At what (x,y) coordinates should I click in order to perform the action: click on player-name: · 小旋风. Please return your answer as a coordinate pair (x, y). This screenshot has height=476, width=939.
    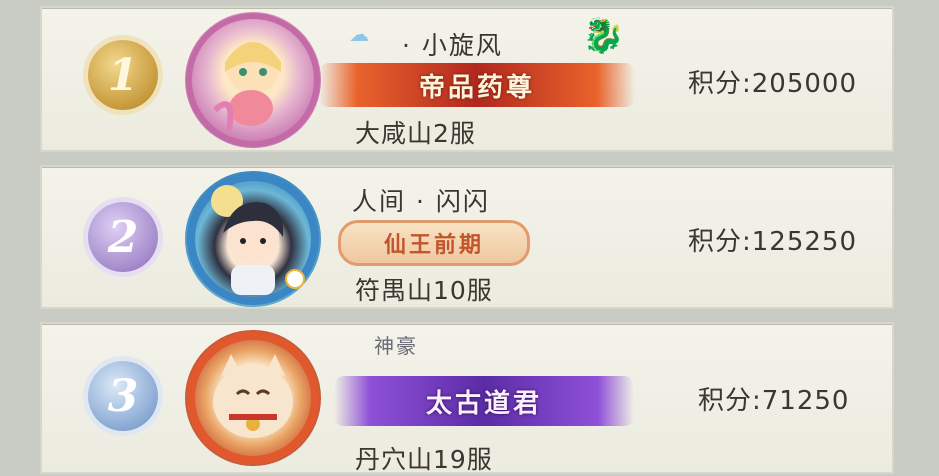
    Looking at the image, I should click on (452, 45).